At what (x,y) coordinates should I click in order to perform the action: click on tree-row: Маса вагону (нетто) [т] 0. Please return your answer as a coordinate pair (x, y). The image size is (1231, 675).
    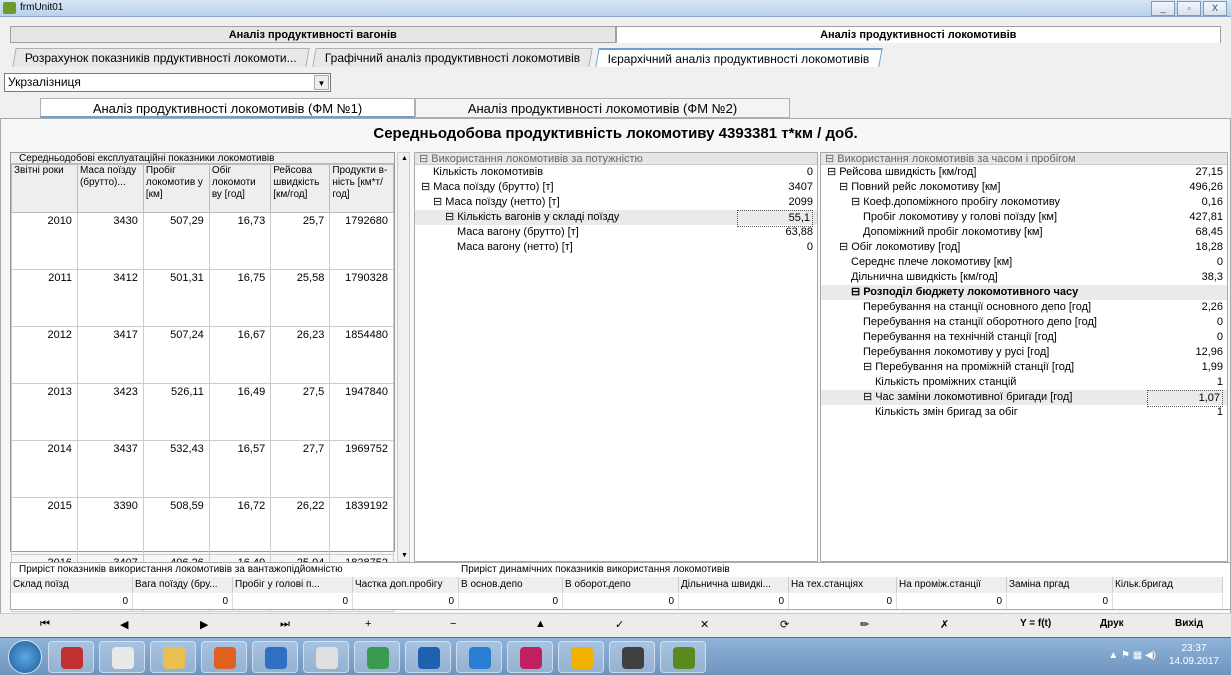
    Looking at the image, I should click on (616, 247).